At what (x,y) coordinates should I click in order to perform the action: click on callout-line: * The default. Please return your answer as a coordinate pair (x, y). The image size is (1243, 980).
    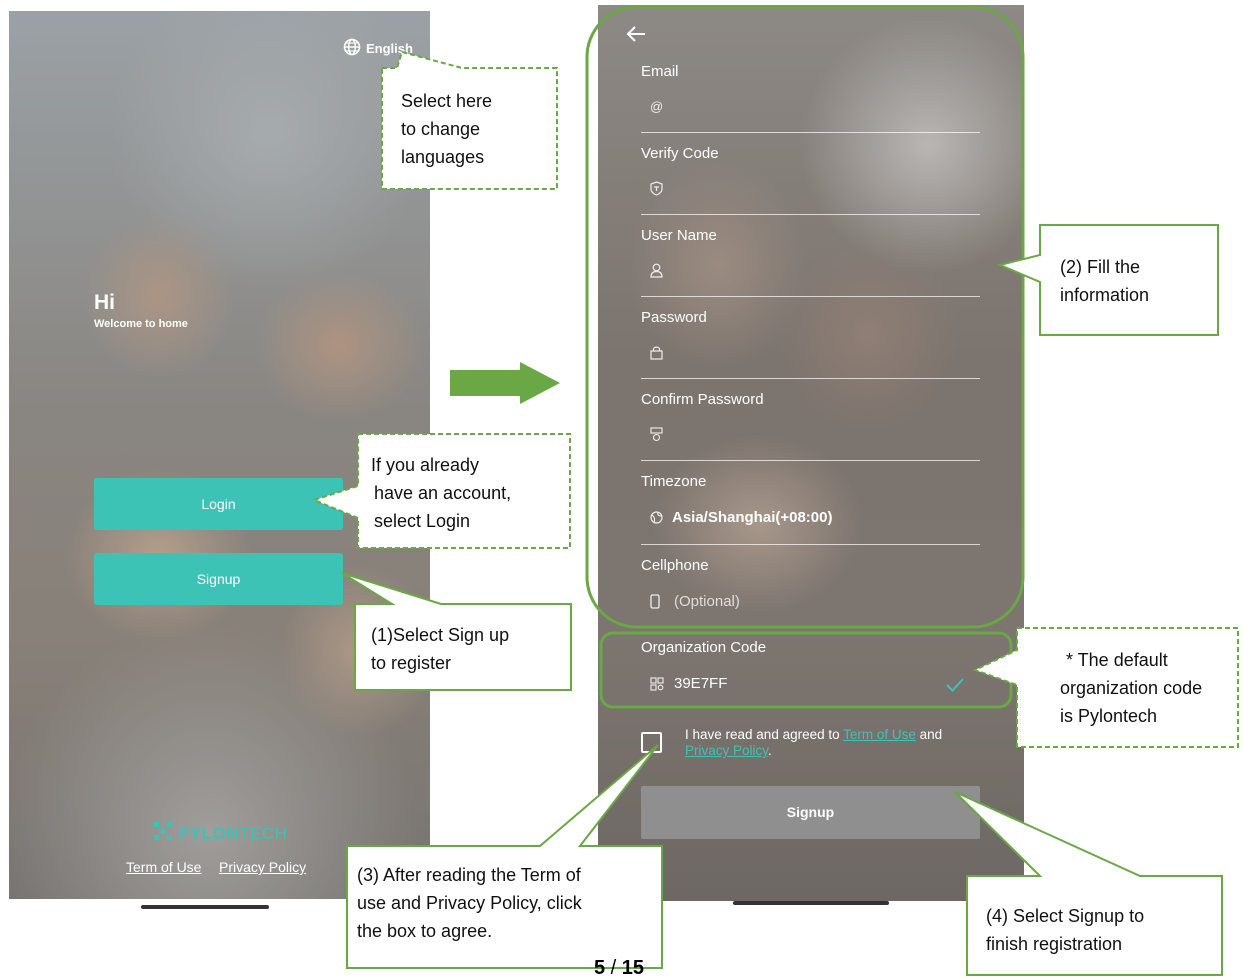
    Looking at the image, I should click on (1117, 660).